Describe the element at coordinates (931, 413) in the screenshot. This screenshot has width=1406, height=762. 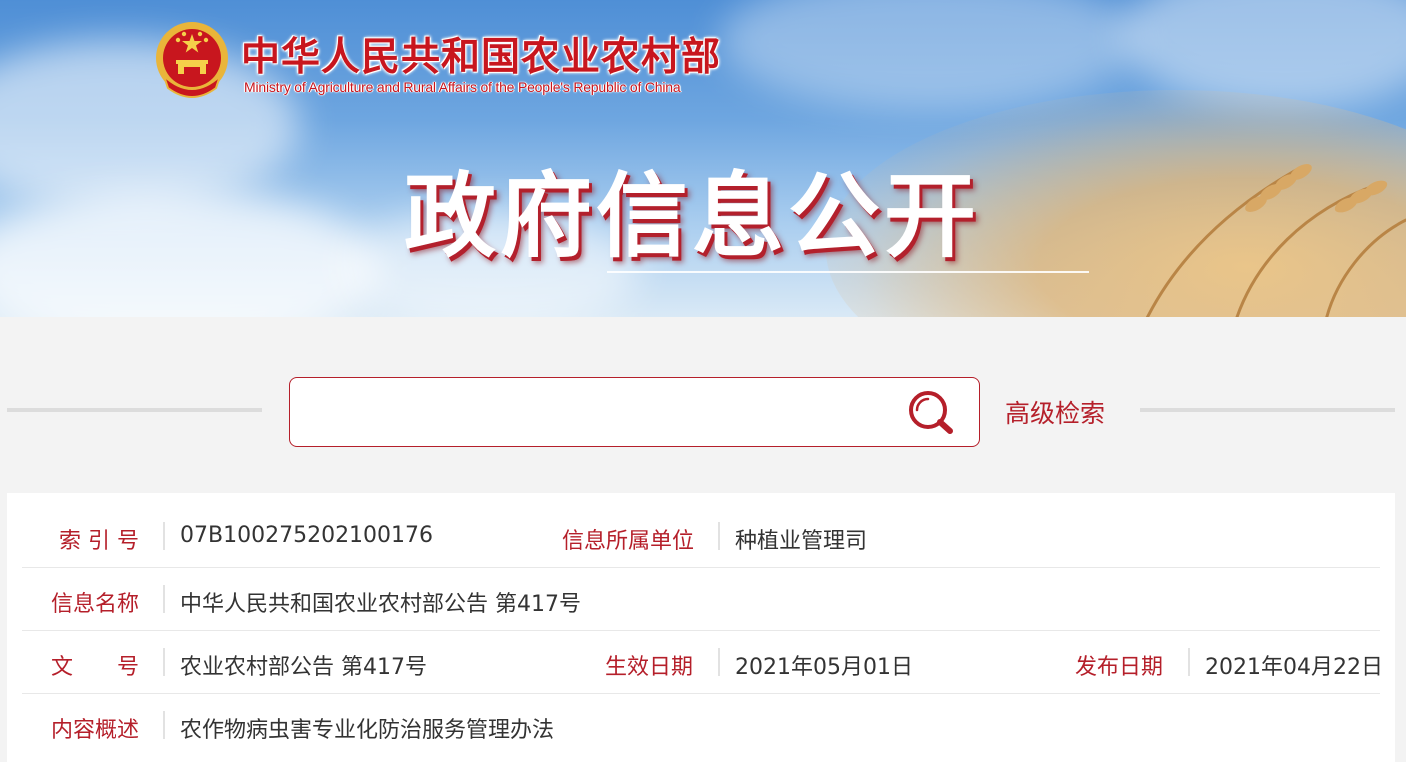
I see `search-icon` at that location.